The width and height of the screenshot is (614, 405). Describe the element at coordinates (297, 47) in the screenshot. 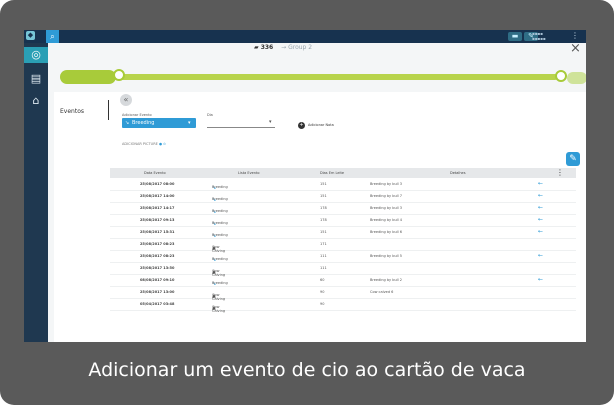

I see `cow-group: → Group 2` at that location.